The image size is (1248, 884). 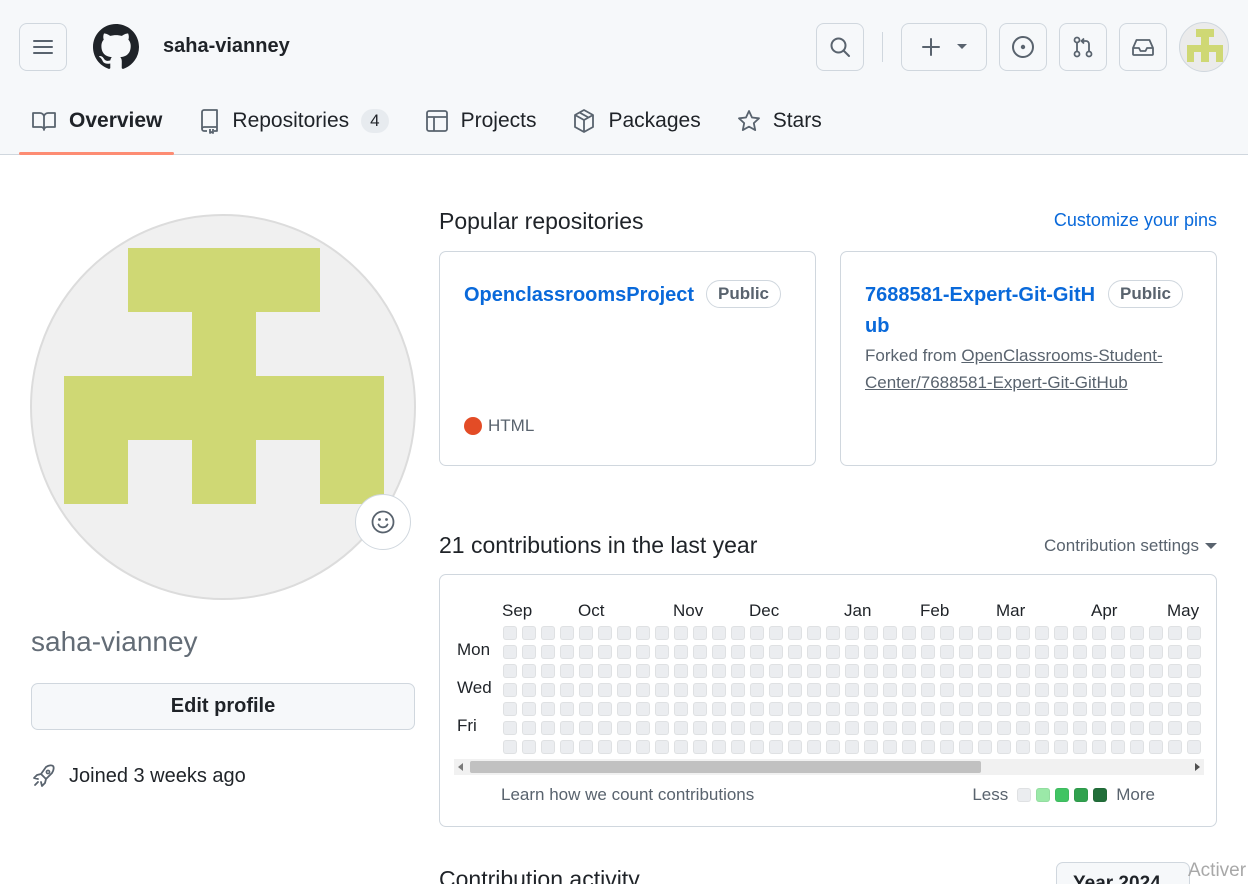 What do you see at coordinates (1123, 873) in the screenshot?
I see `year-selector-button: Year 2024` at bounding box center [1123, 873].